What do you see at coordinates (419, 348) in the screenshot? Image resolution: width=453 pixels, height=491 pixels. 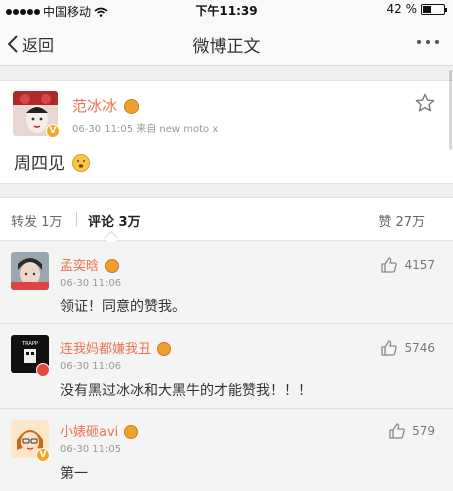 I see `comment-like-count: 5746` at bounding box center [419, 348].